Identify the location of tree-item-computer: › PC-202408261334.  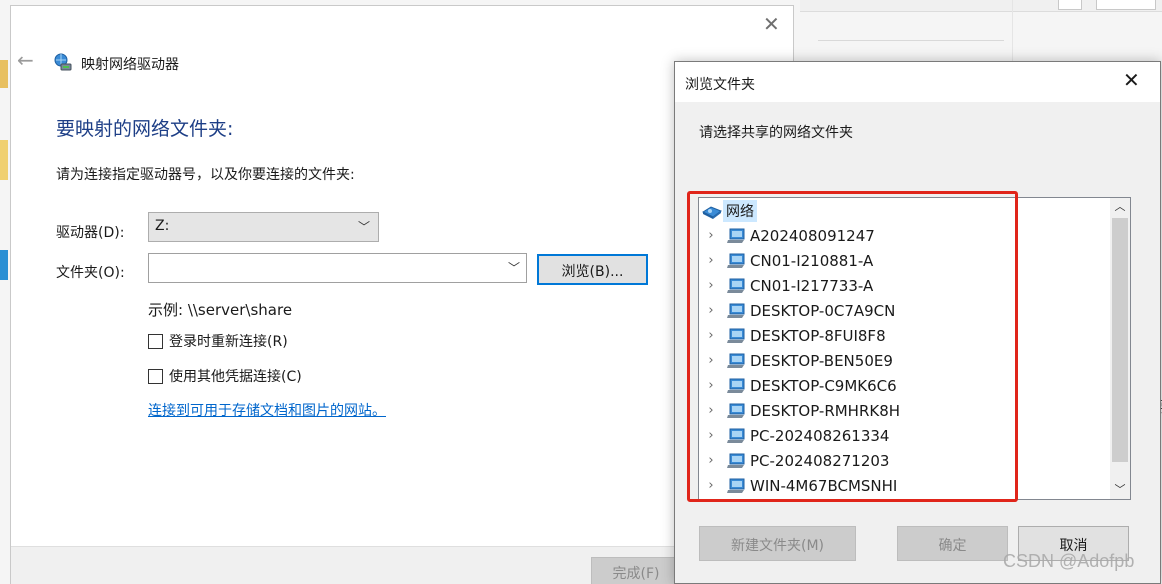
(794, 435).